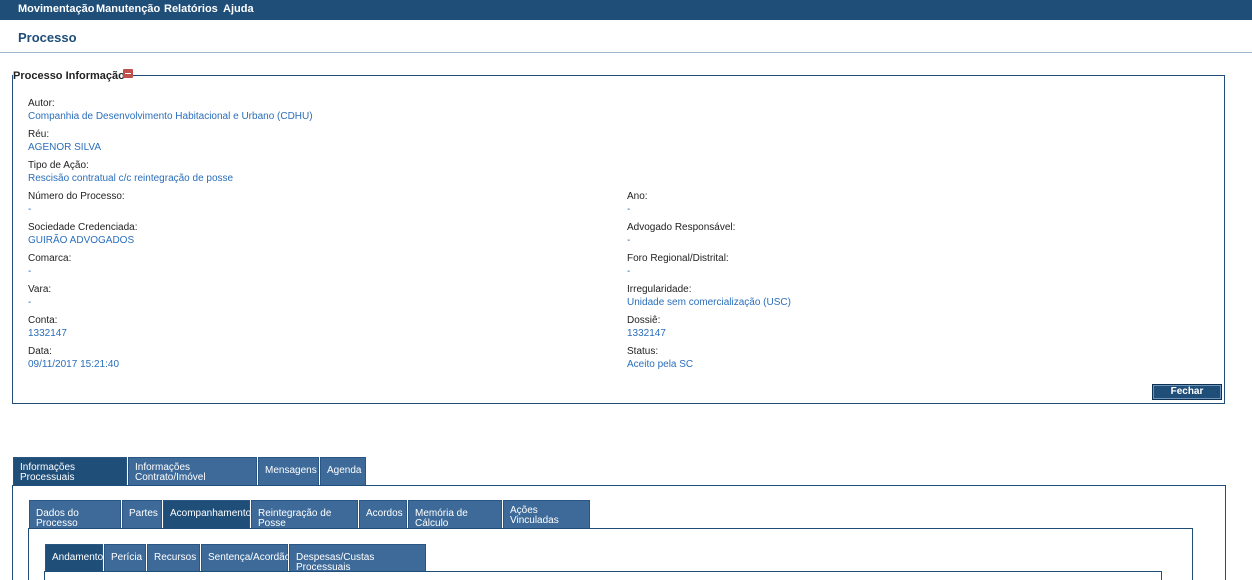  What do you see at coordinates (78, 557) in the screenshot?
I see `tab-label: Andamento` at bounding box center [78, 557].